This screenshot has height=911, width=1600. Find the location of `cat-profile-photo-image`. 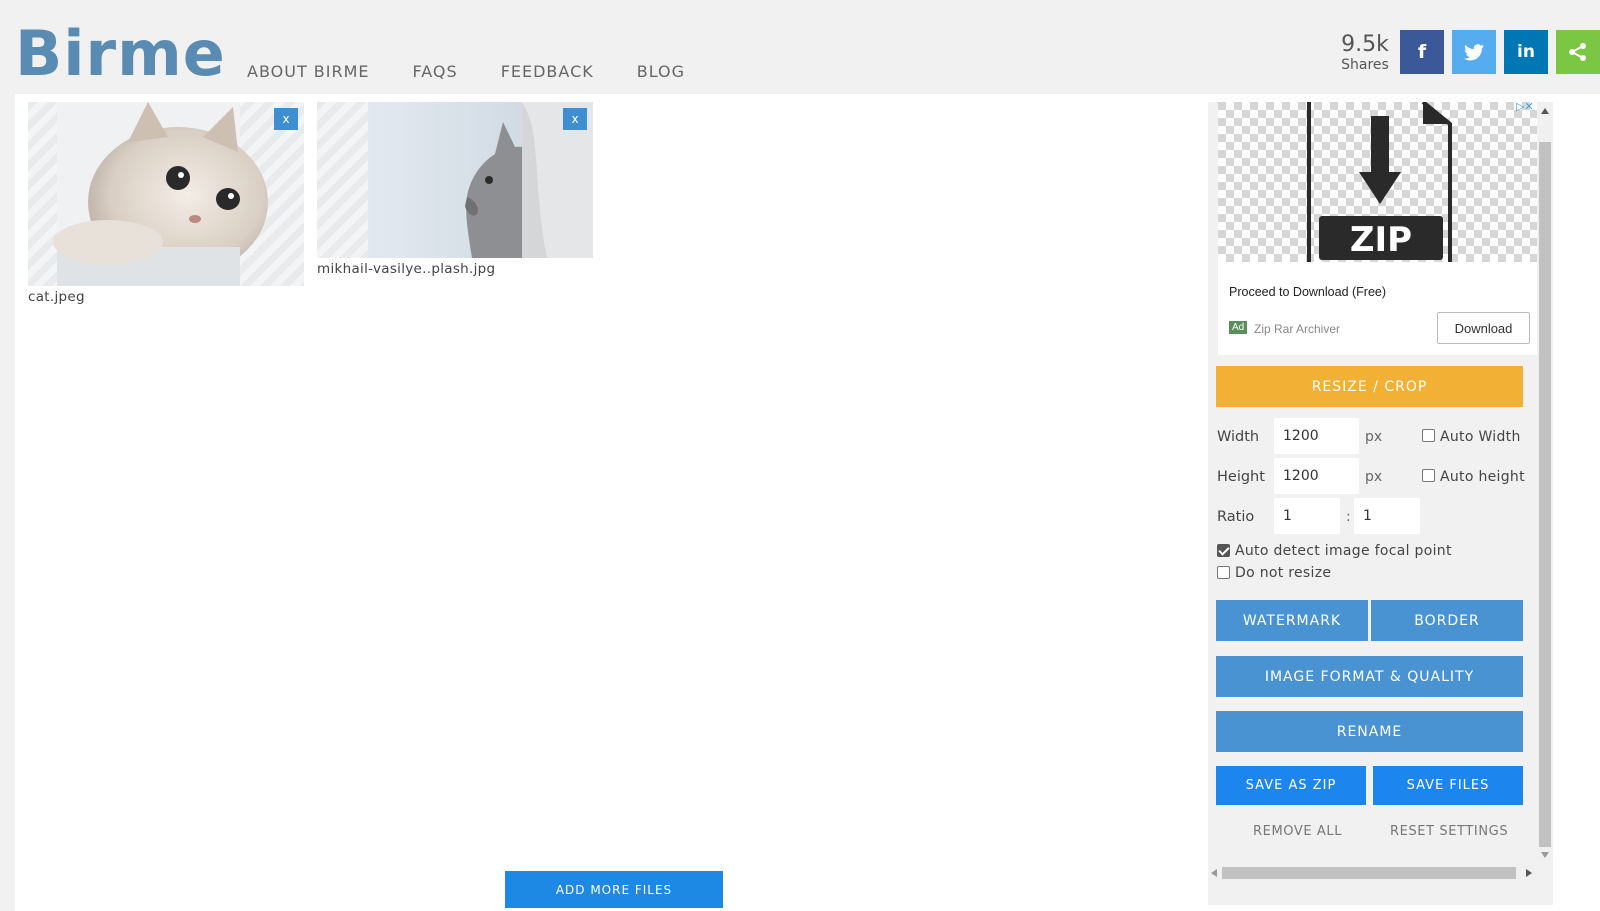

cat-profile-photo-image is located at coordinates (455, 180).